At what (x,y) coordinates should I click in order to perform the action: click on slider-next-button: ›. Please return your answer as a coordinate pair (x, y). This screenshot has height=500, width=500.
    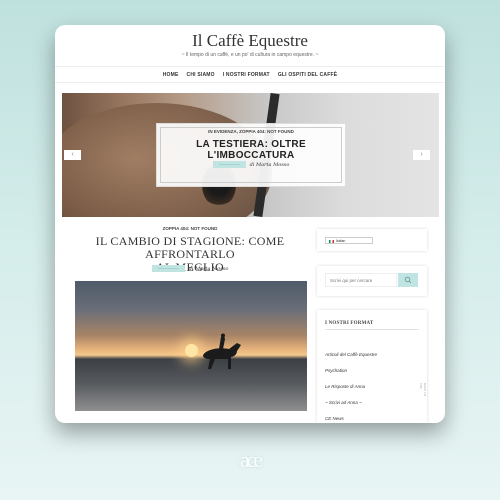
    Looking at the image, I should click on (421, 155).